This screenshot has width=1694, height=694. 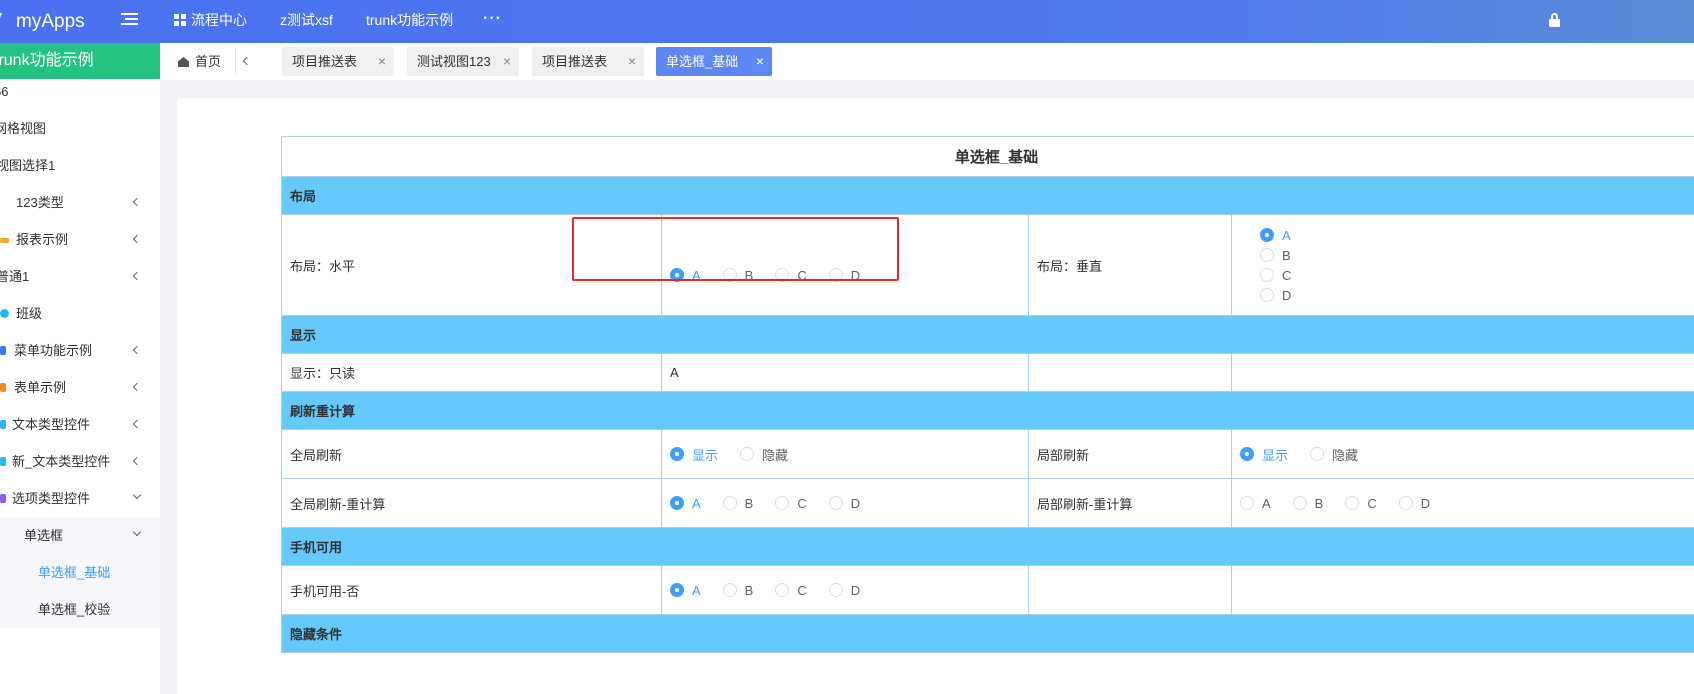 I want to click on form-title: 单选框_基础, so click(x=987, y=156).